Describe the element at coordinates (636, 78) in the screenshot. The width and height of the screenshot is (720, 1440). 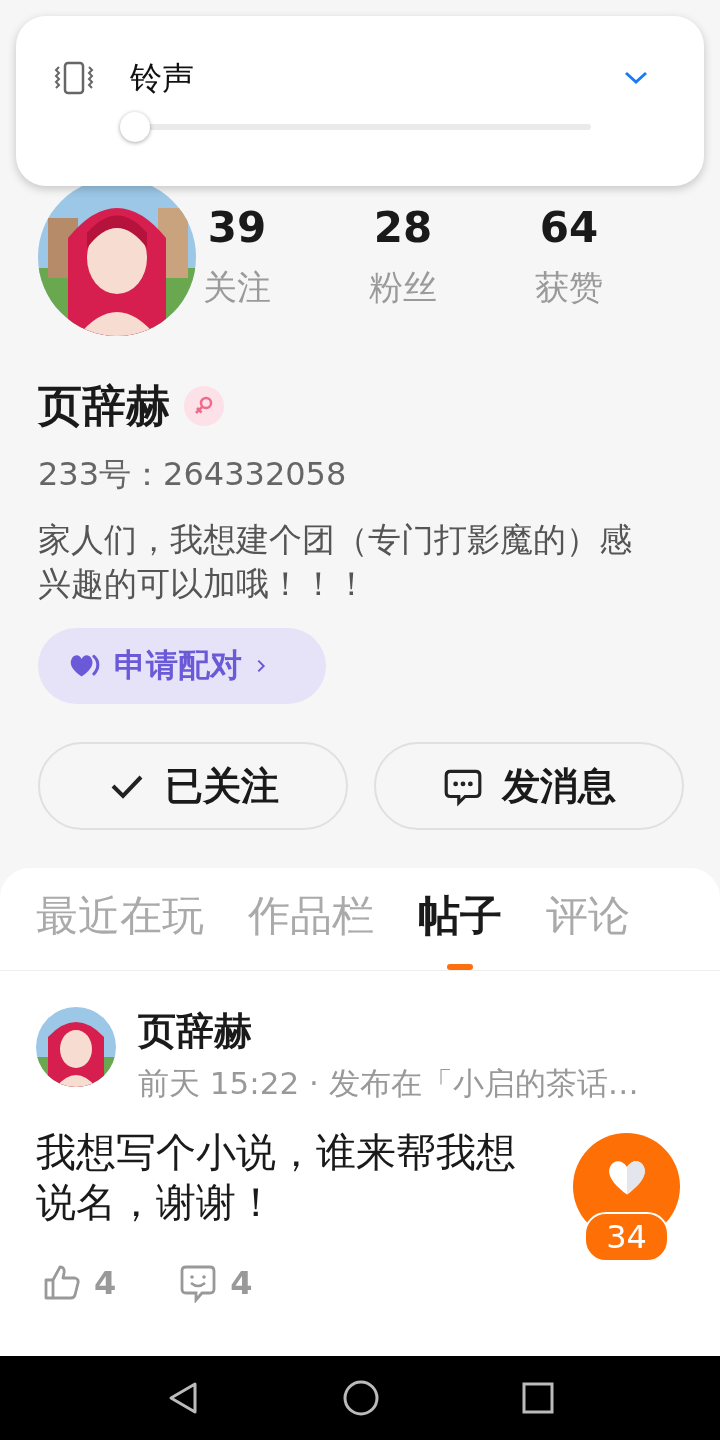
I see `chevron-down-icon` at that location.